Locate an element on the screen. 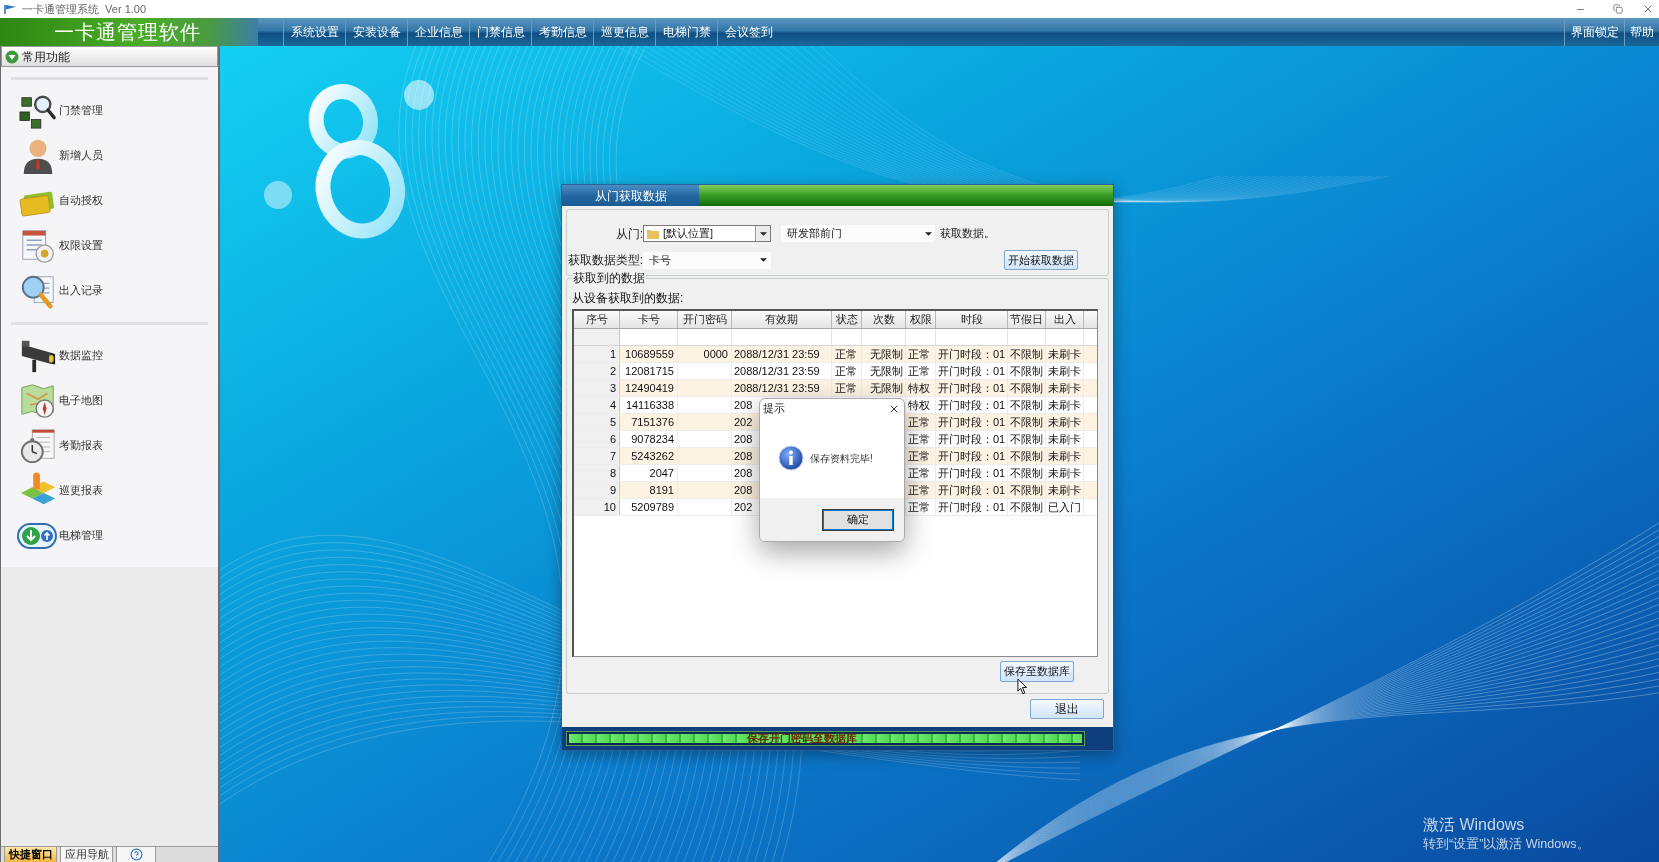  row-number: 5 is located at coordinates (597, 422).